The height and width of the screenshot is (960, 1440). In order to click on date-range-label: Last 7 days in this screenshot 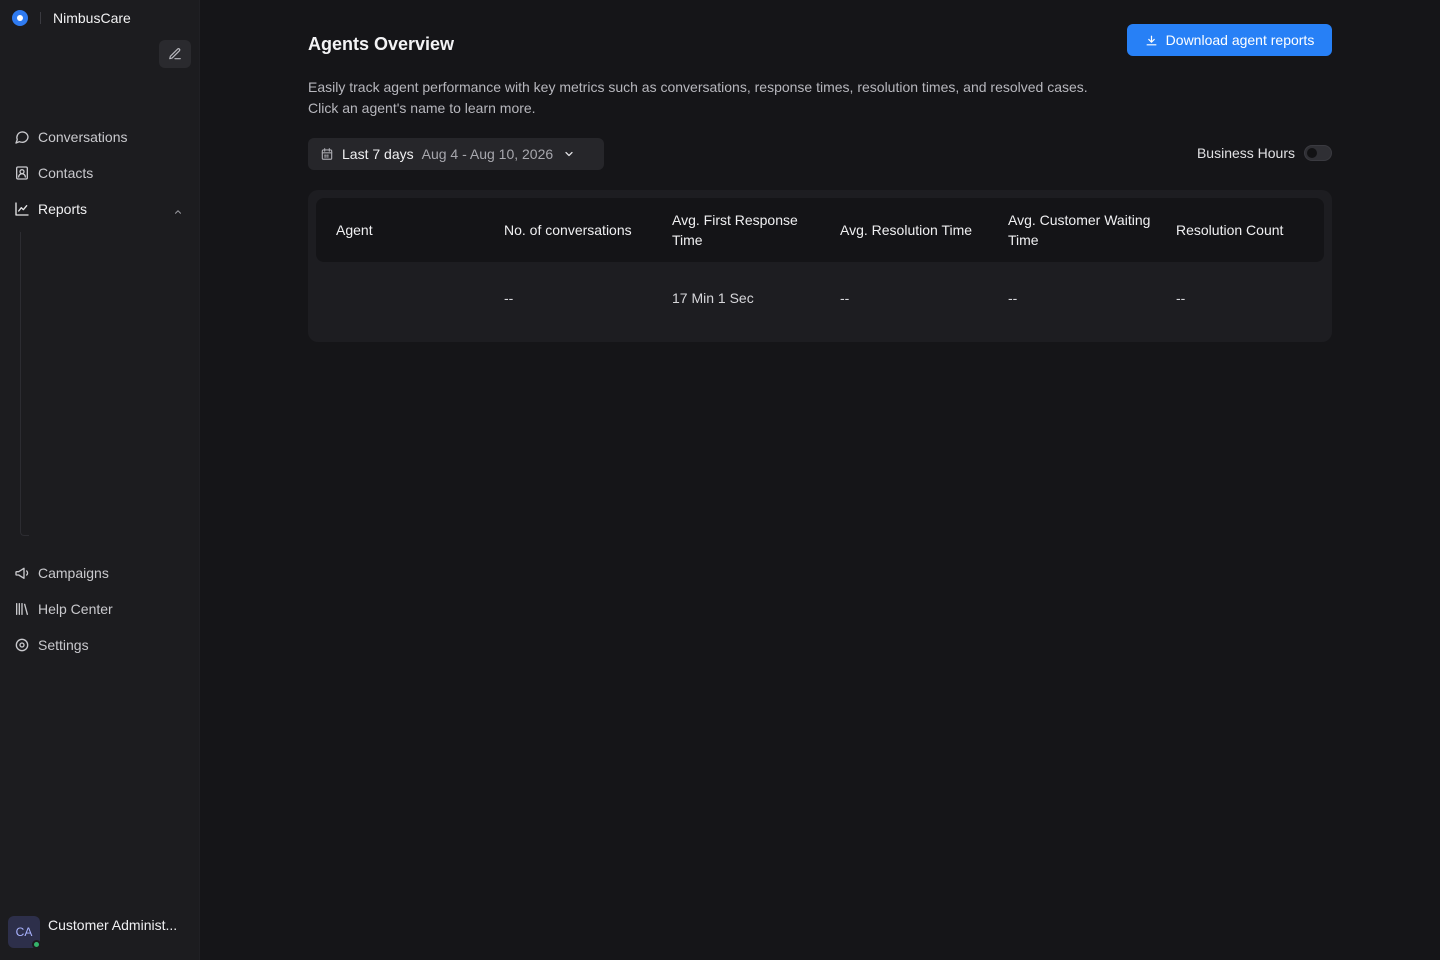, I will do `click(378, 154)`.